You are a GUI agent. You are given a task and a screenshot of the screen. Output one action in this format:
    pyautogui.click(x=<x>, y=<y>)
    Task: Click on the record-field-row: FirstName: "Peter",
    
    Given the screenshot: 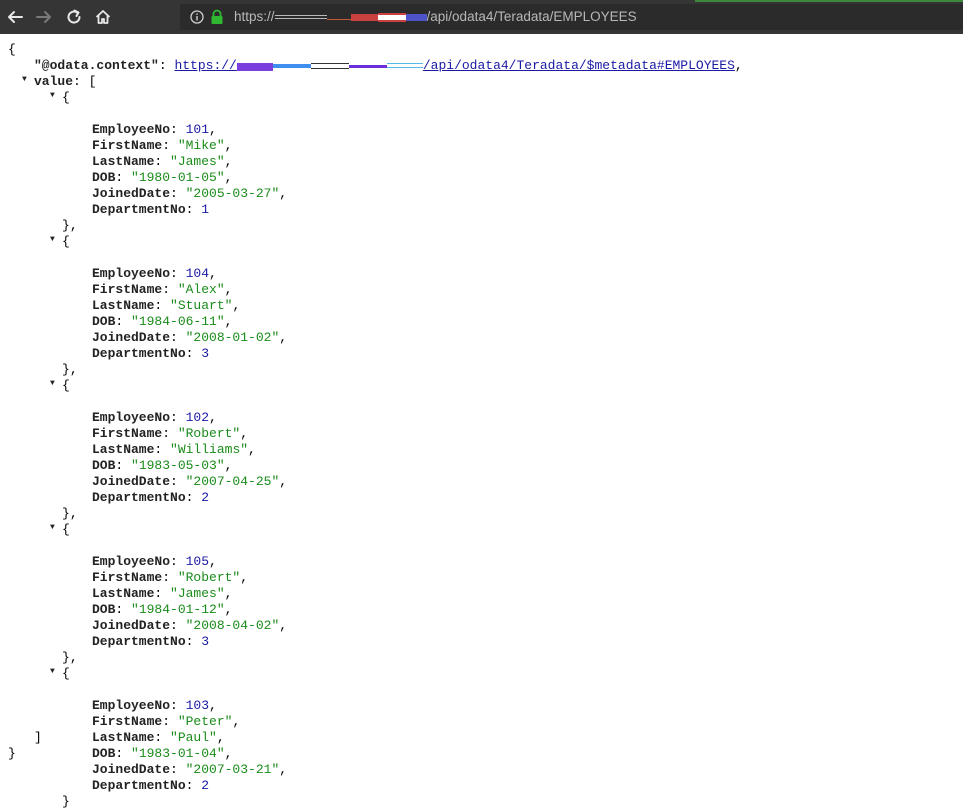 What is the action you would take?
    pyautogui.click(x=166, y=721)
    